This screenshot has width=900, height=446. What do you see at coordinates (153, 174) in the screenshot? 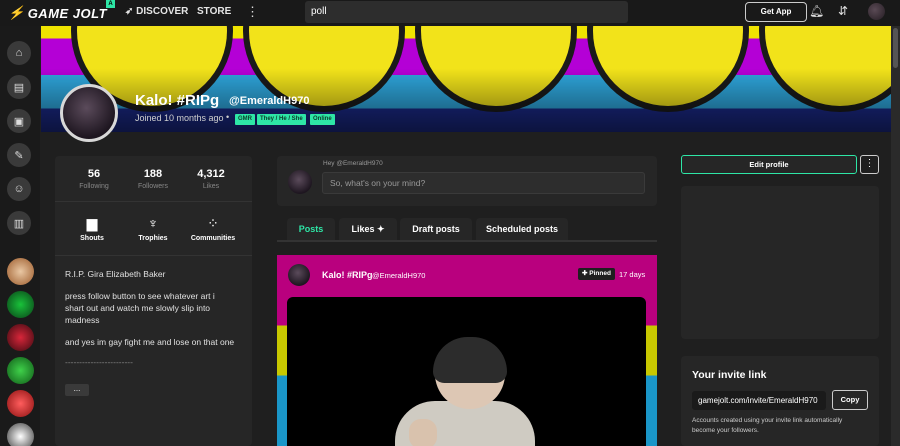
I see `followers-count: 188` at bounding box center [153, 174].